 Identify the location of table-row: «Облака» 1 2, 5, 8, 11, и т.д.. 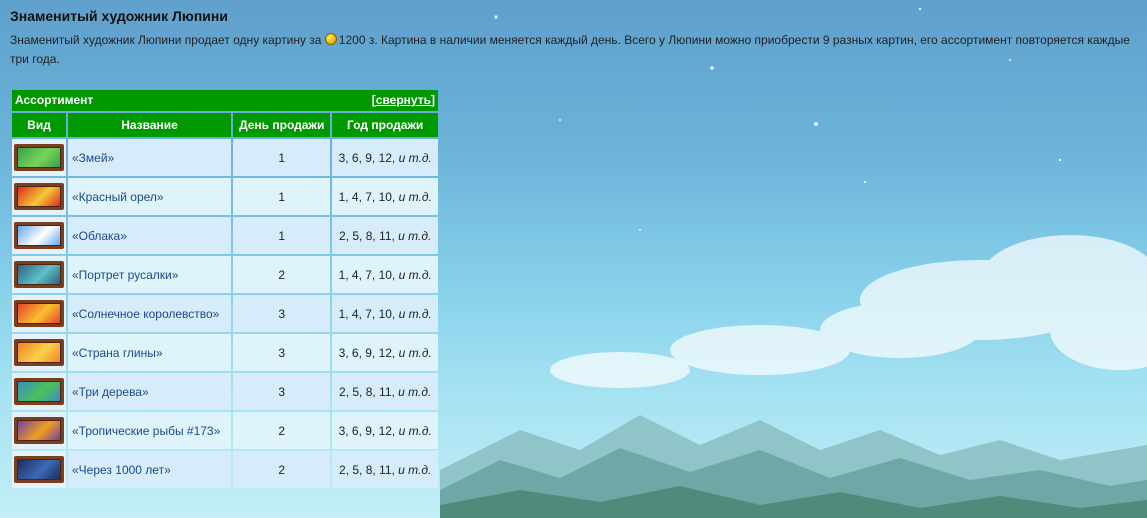
(225, 235).